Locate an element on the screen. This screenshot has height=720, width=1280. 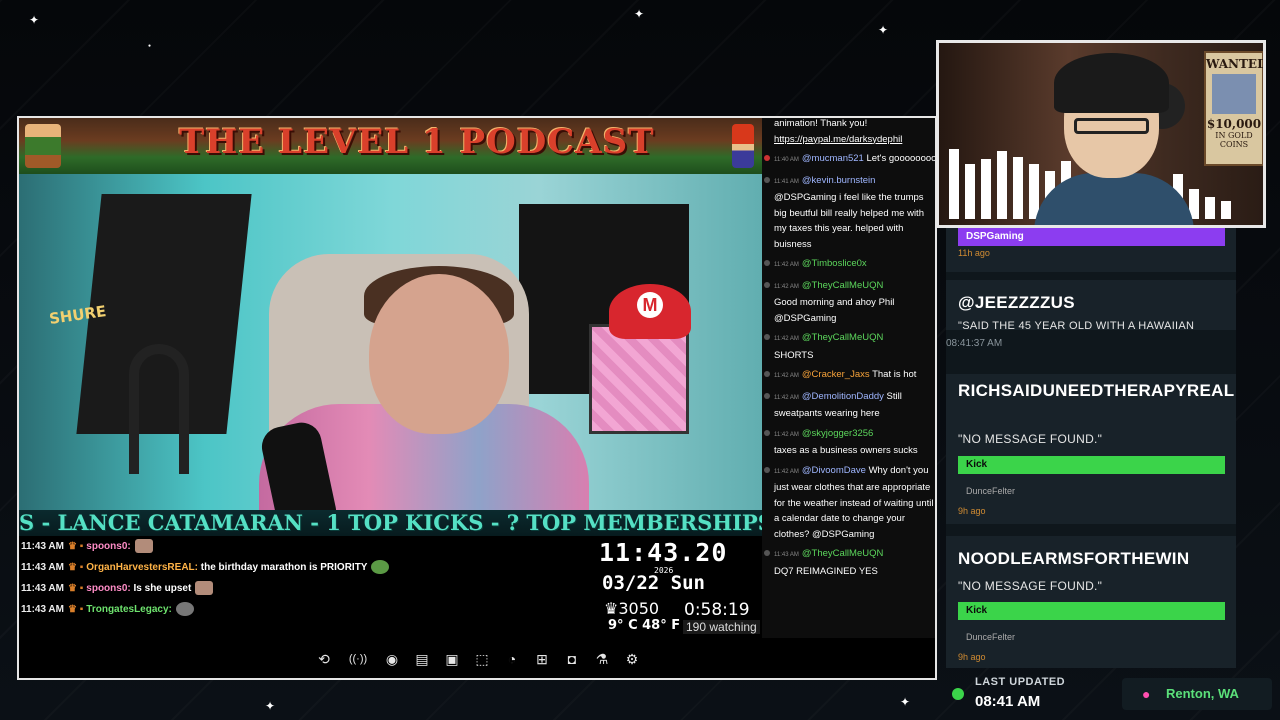
alert-timestamp: 08:41:37 AM is located at coordinates (974, 343).